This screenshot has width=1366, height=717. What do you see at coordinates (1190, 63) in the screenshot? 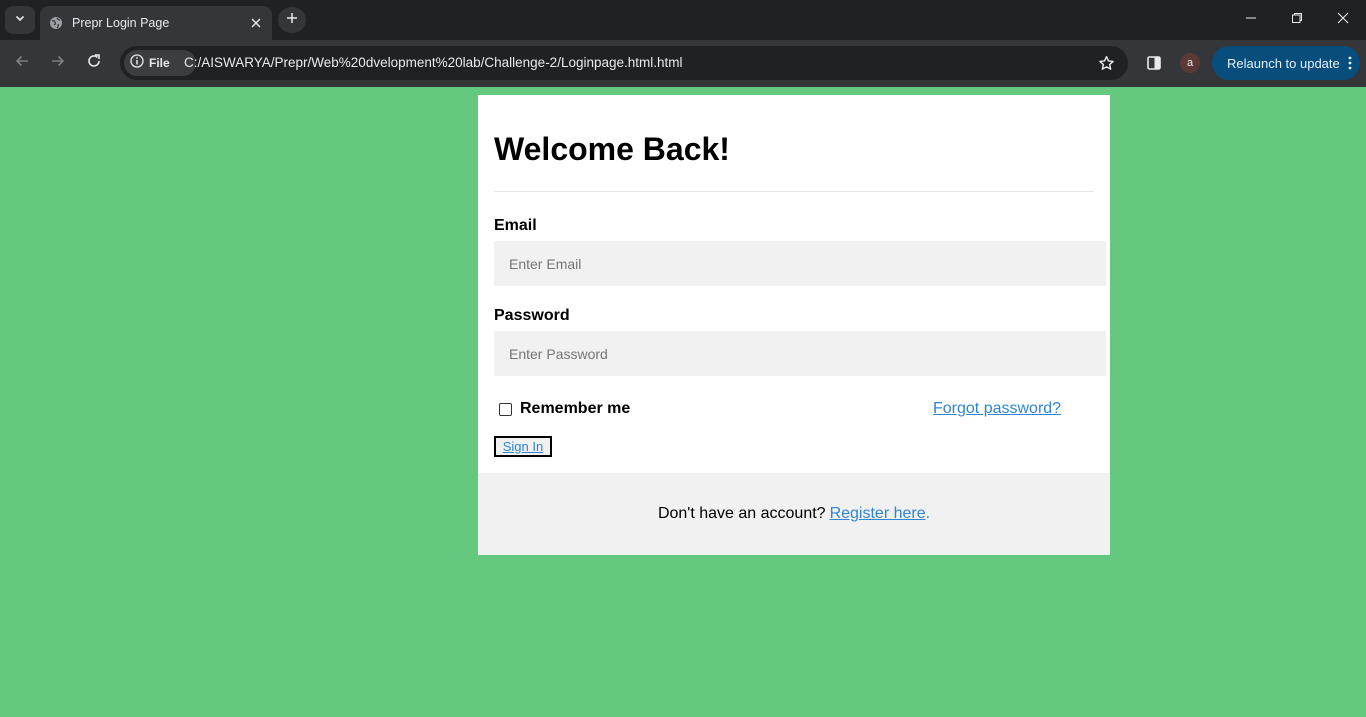
I see `profile-avatar: a` at bounding box center [1190, 63].